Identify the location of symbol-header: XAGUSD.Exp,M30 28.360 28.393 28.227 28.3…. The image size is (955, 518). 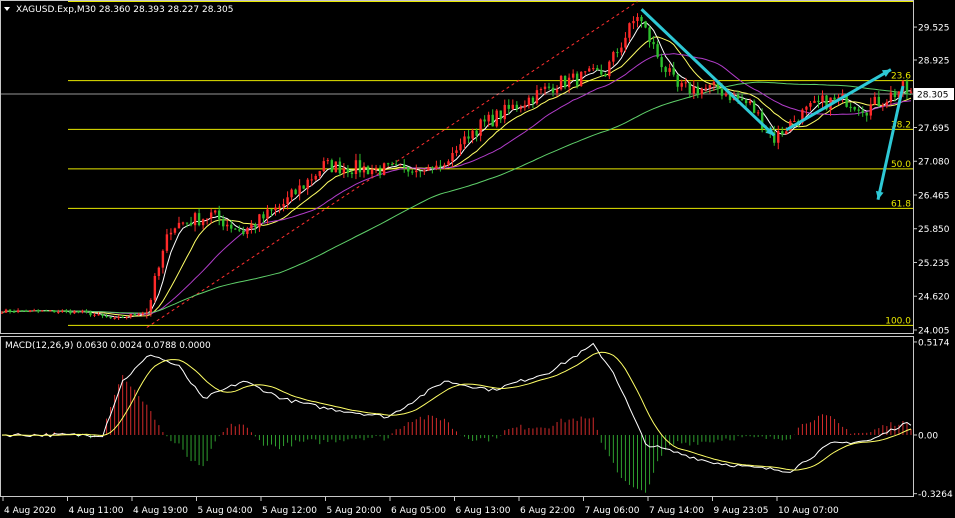
(124, 10).